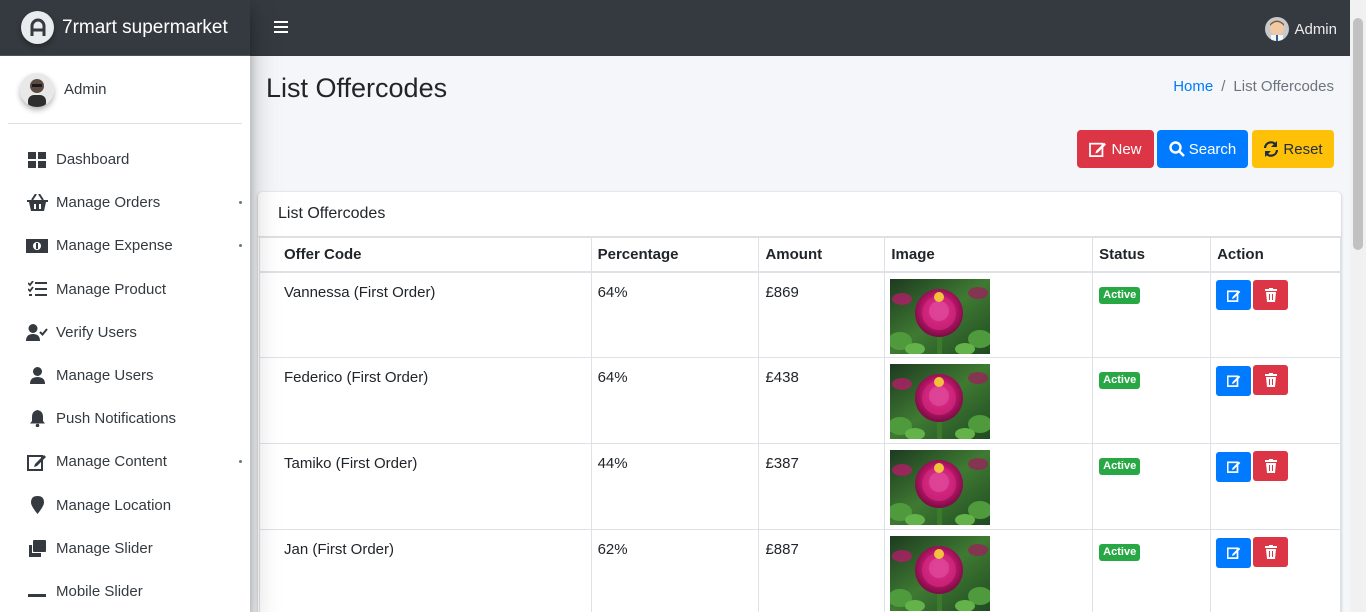 The image size is (1366, 612). I want to click on sidebar-item-mobile-slider: Mobile Slider, so click(125, 591).